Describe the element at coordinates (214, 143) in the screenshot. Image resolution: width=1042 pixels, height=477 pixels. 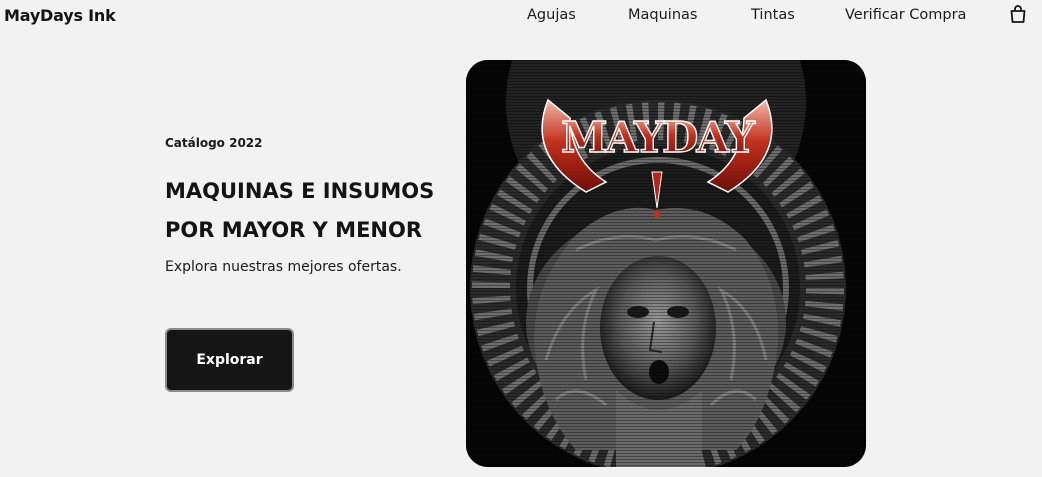
I see `catalog-kicker: Catálogo 2022` at that location.